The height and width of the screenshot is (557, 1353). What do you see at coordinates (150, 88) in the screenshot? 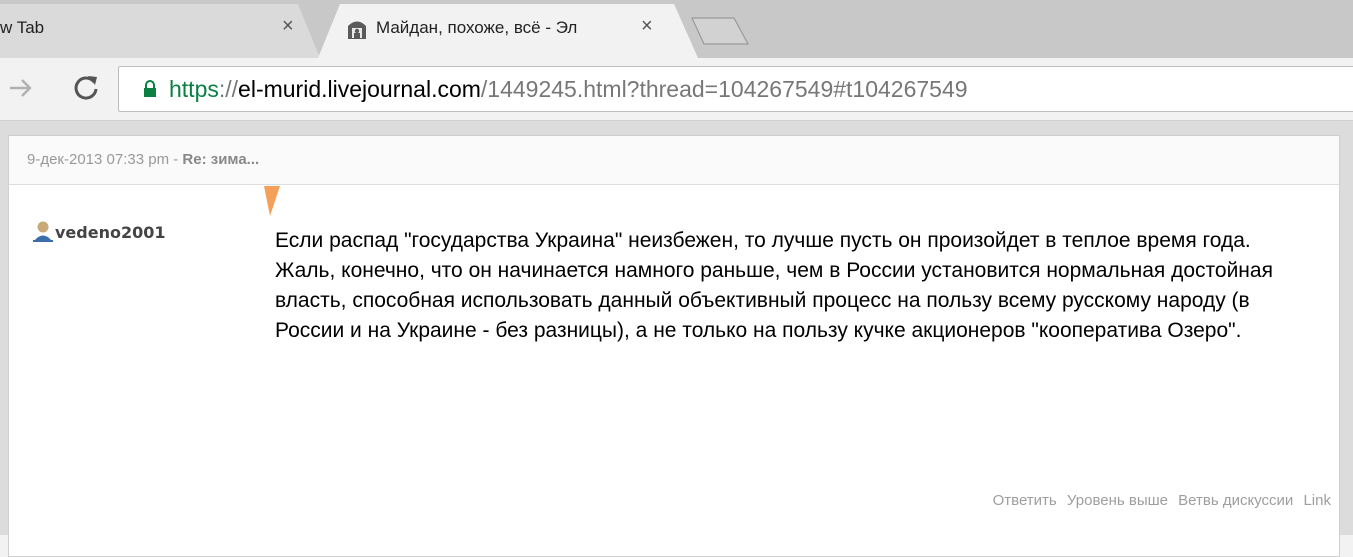
I see `lock-icon` at bounding box center [150, 88].